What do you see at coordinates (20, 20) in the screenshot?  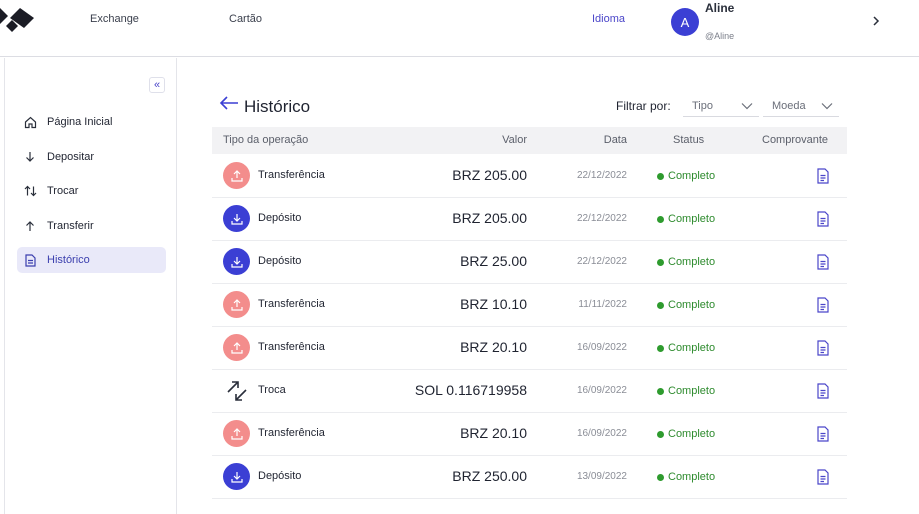 I see `logo-icon` at bounding box center [20, 20].